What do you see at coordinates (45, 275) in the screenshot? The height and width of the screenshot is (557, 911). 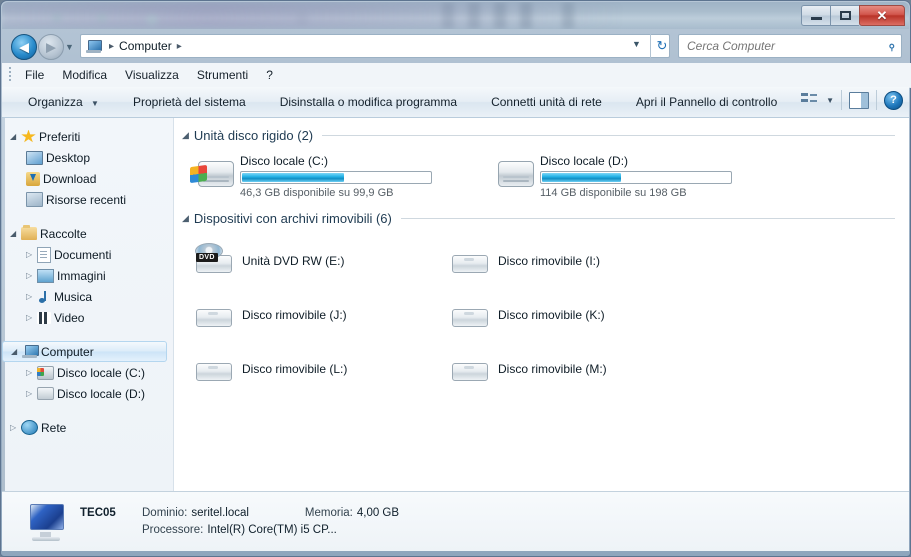 I see `pictures-icon` at bounding box center [45, 275].